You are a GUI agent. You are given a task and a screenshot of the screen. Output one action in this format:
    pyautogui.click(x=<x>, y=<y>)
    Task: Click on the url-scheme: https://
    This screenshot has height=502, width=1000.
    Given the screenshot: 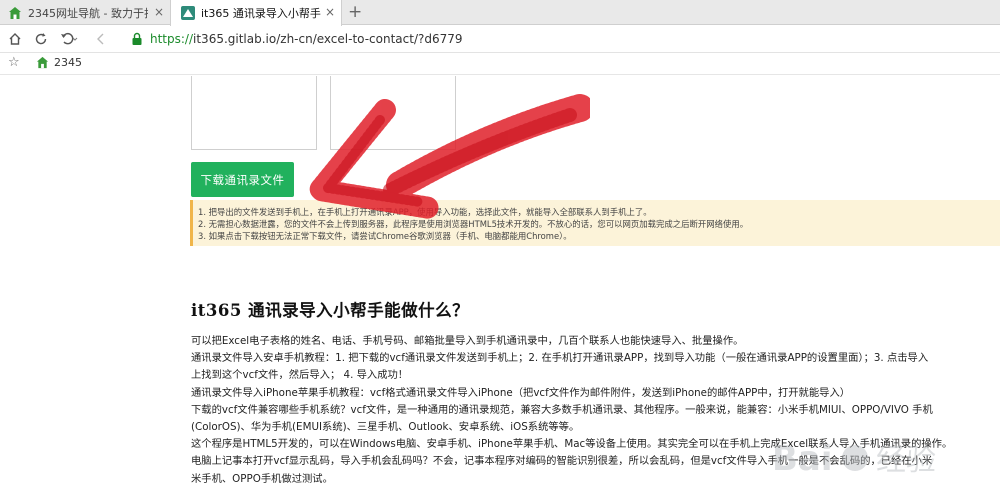 What is the action you would take?
    pyautogui.click(x=172, y=39)
    